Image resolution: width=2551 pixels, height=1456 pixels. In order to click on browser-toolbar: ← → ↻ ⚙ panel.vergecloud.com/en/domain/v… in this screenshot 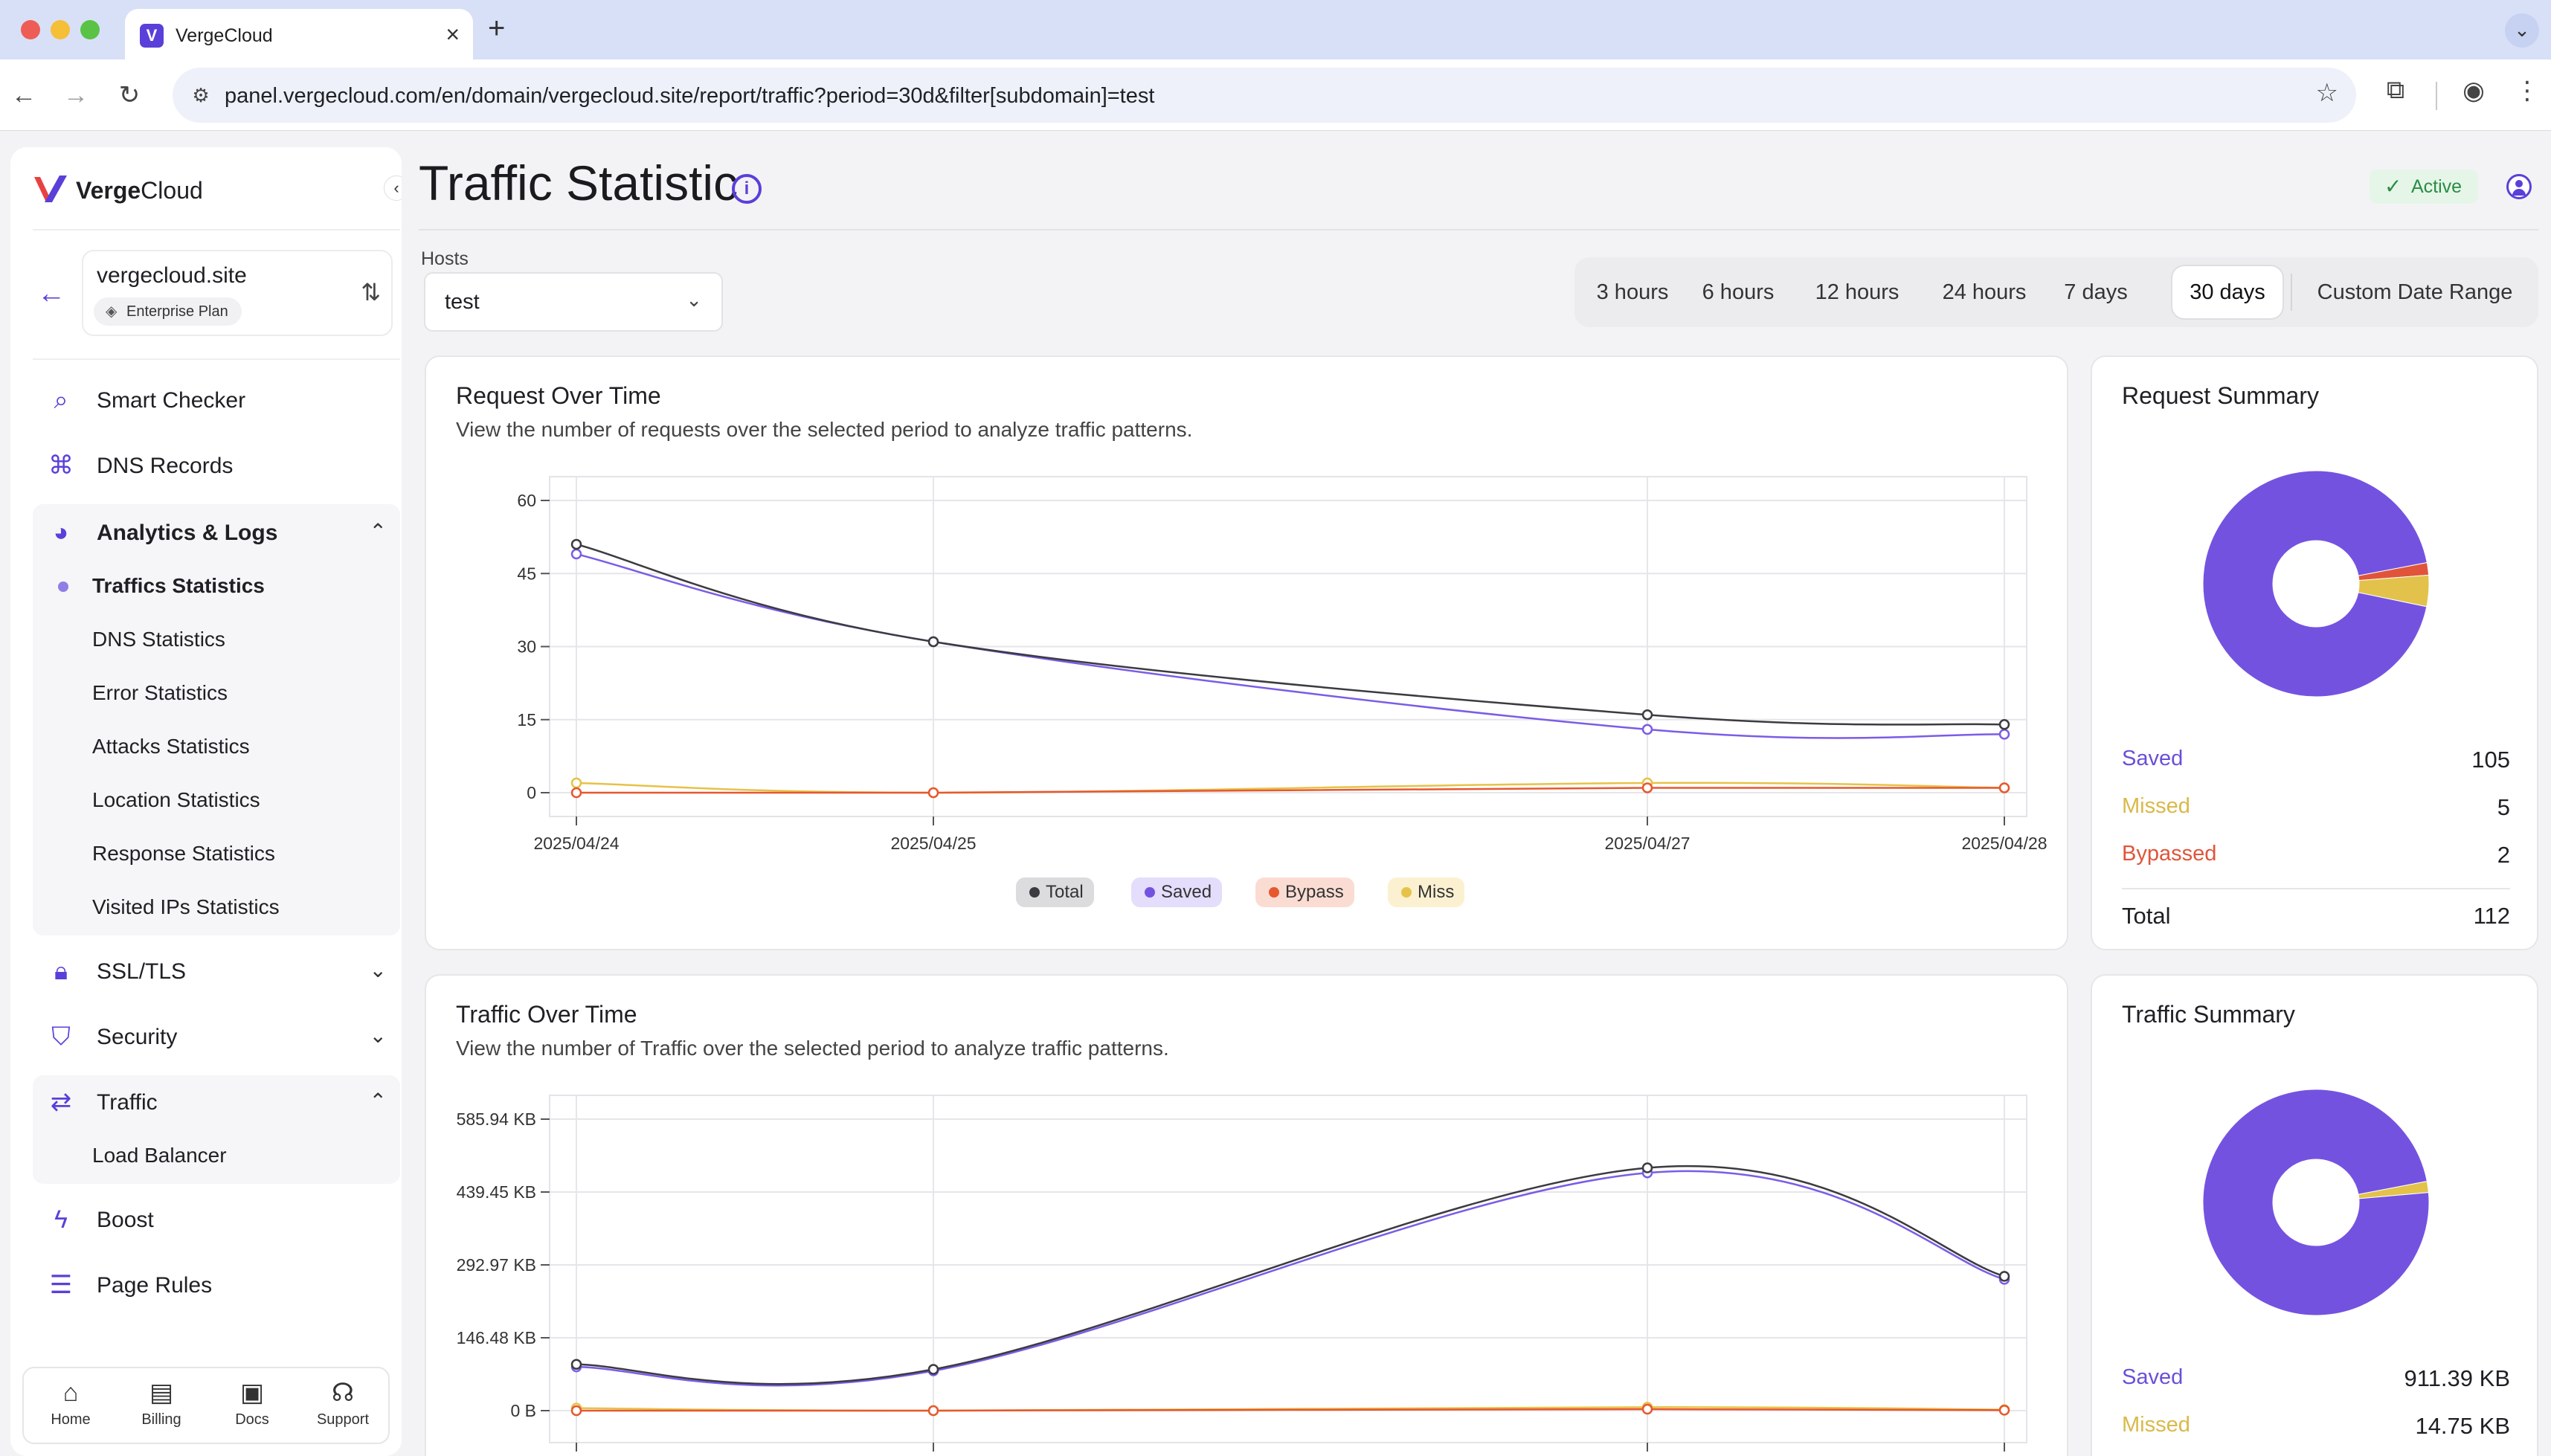, I will do `click(1275, 95)`.